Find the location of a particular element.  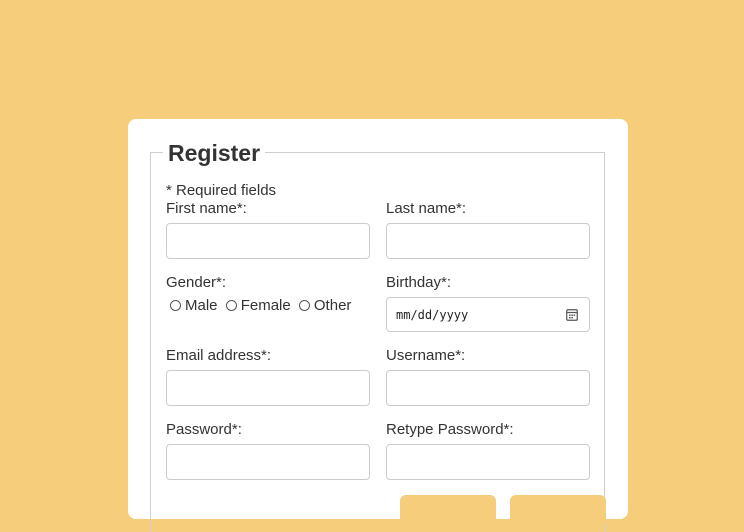

calendar-icon is located at coordinates (572, 314).